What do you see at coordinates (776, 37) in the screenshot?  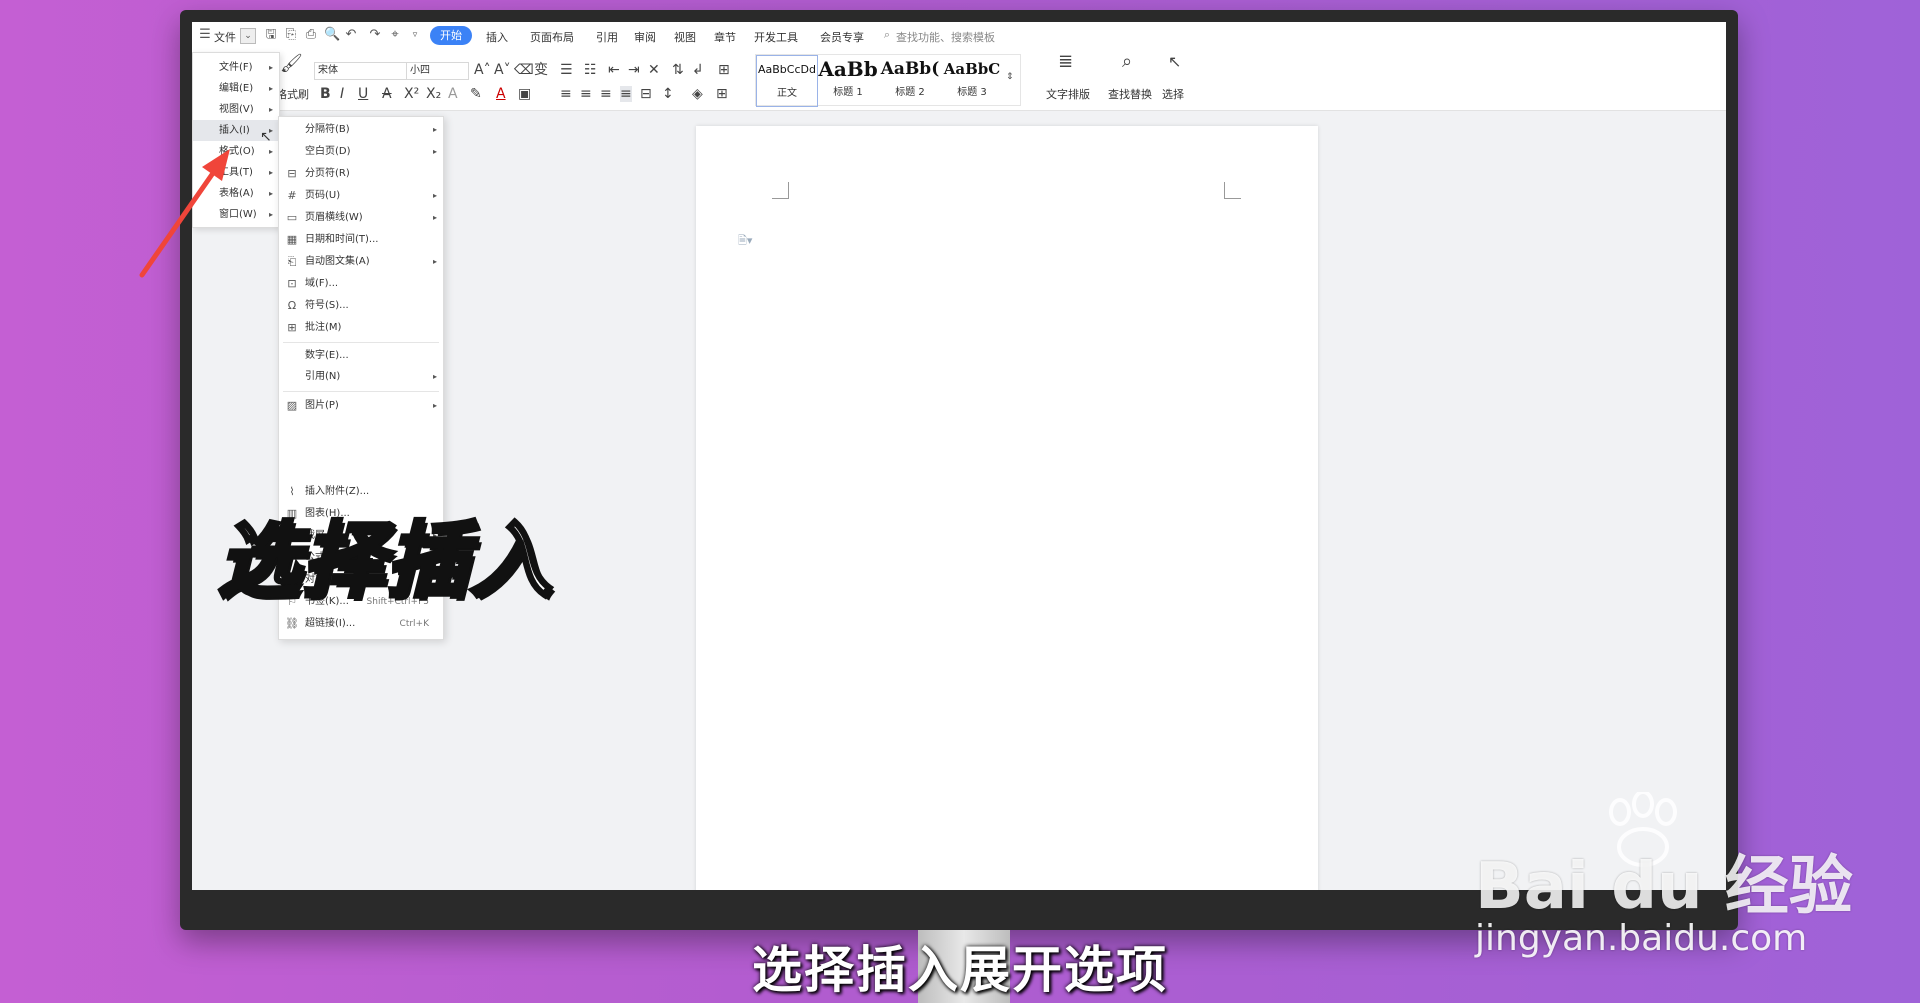 I see `tab-developer: 开发工具` at bounding box center [776, 37].